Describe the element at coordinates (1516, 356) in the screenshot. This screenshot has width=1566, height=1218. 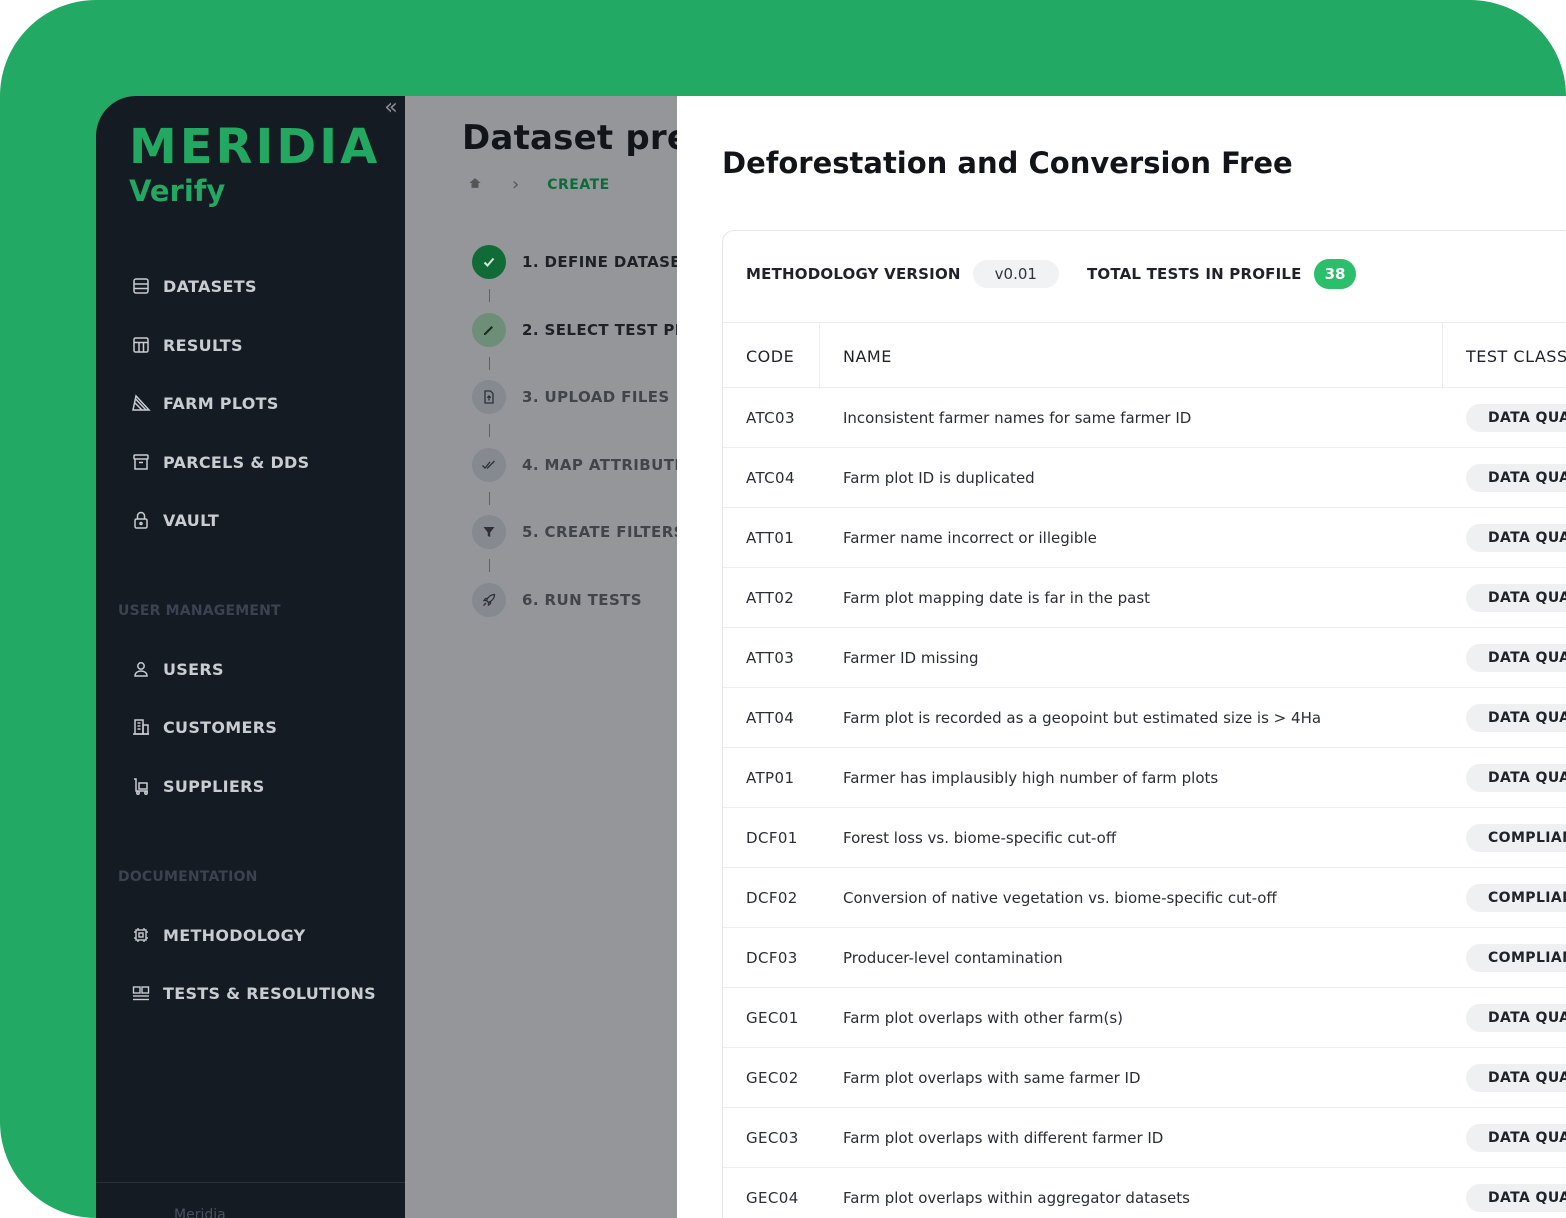
I see `column-header-classification: TEST CLASSIFICATION` at that location.